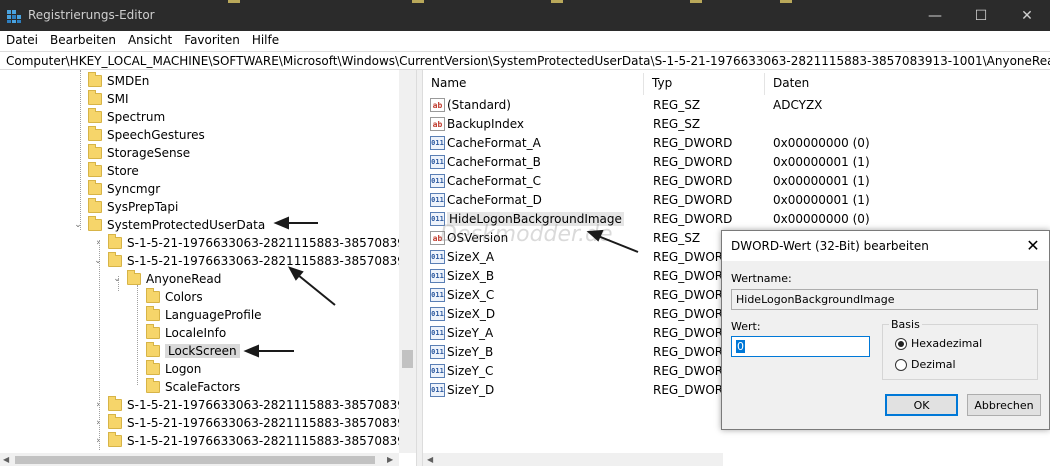  Describe the element at coordinates (981, 15) in the screenshot. I see `maximize-button: ☐` at that location.